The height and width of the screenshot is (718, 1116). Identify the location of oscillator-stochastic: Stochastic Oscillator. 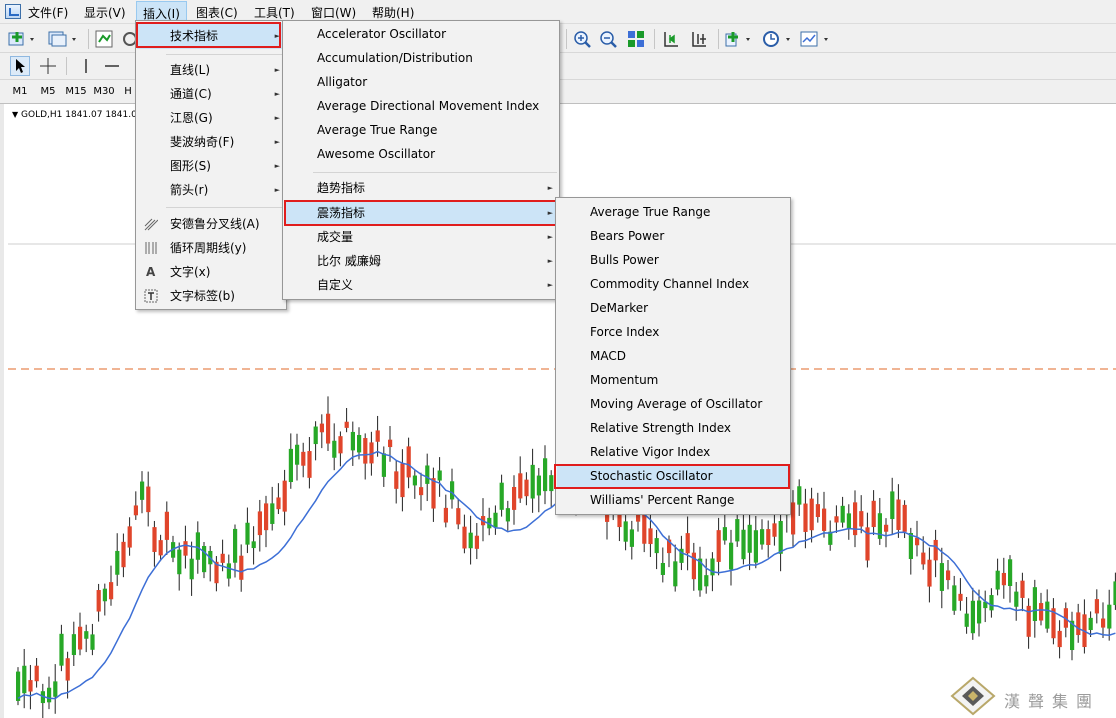
(673, 476).